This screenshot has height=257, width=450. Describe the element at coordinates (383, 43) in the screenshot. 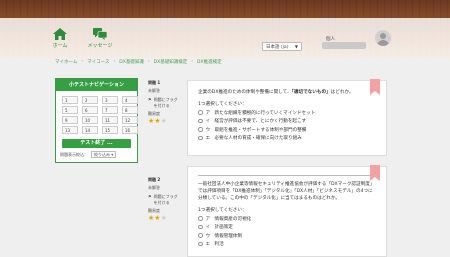

I see `avatar-body` at that location.